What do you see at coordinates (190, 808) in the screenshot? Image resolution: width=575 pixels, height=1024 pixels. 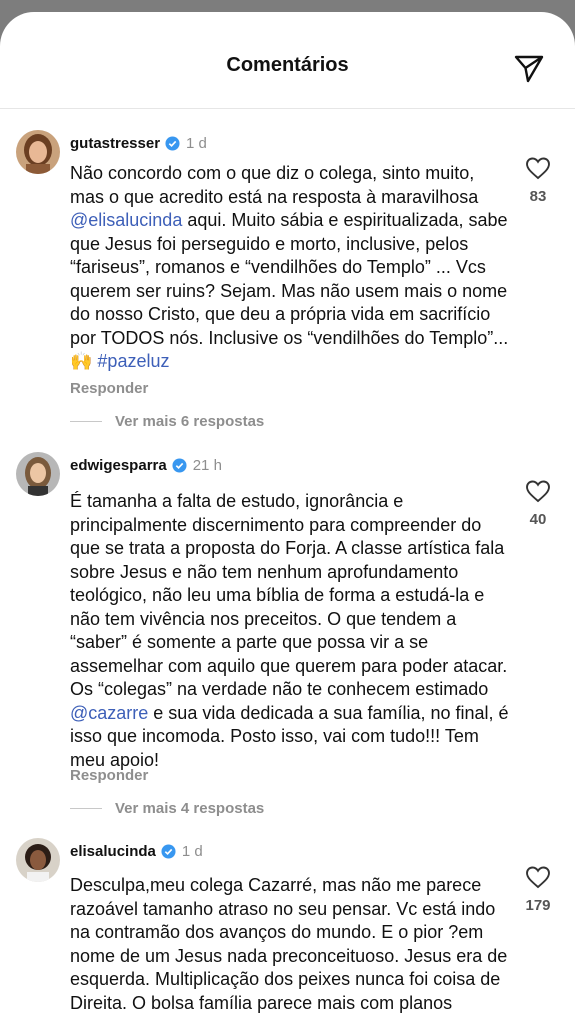 I see `view-more-label: Ver mais 4 respostas` at bounding box center [190, 808].